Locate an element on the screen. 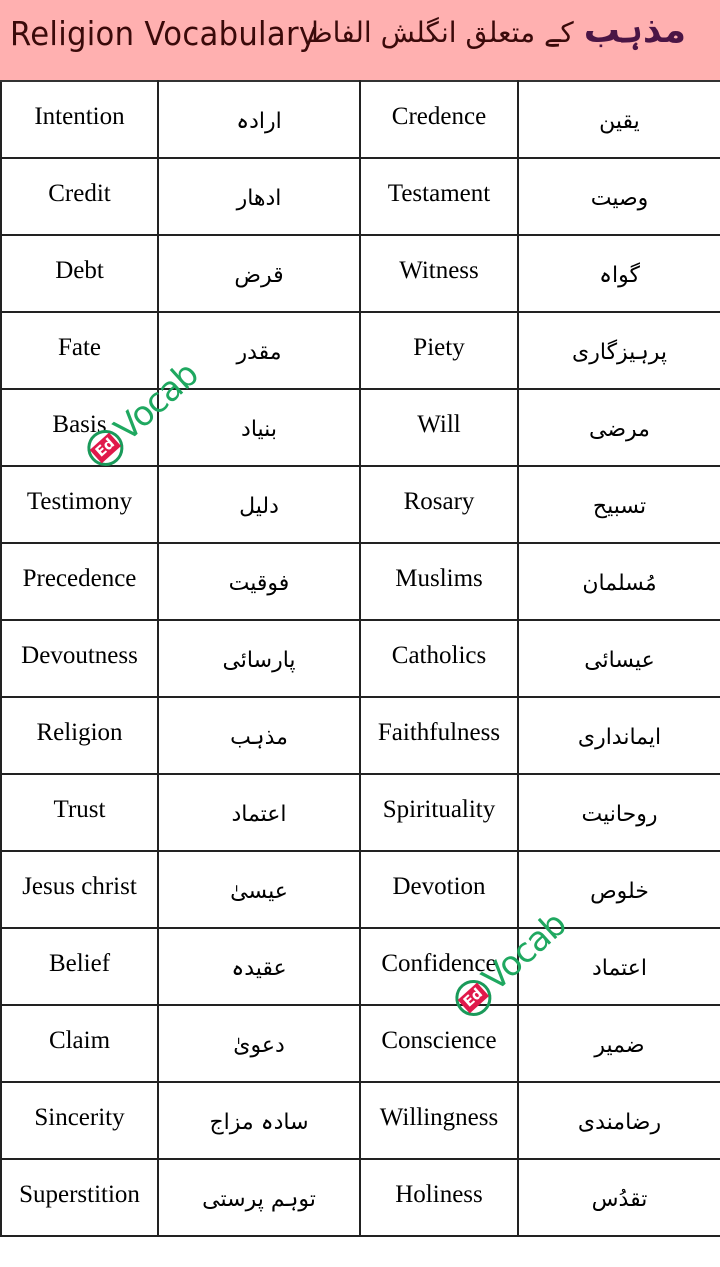 This screenshot has width=720, height=1267. english-word-cell: Devoutness is located at coordinates (79, 658).